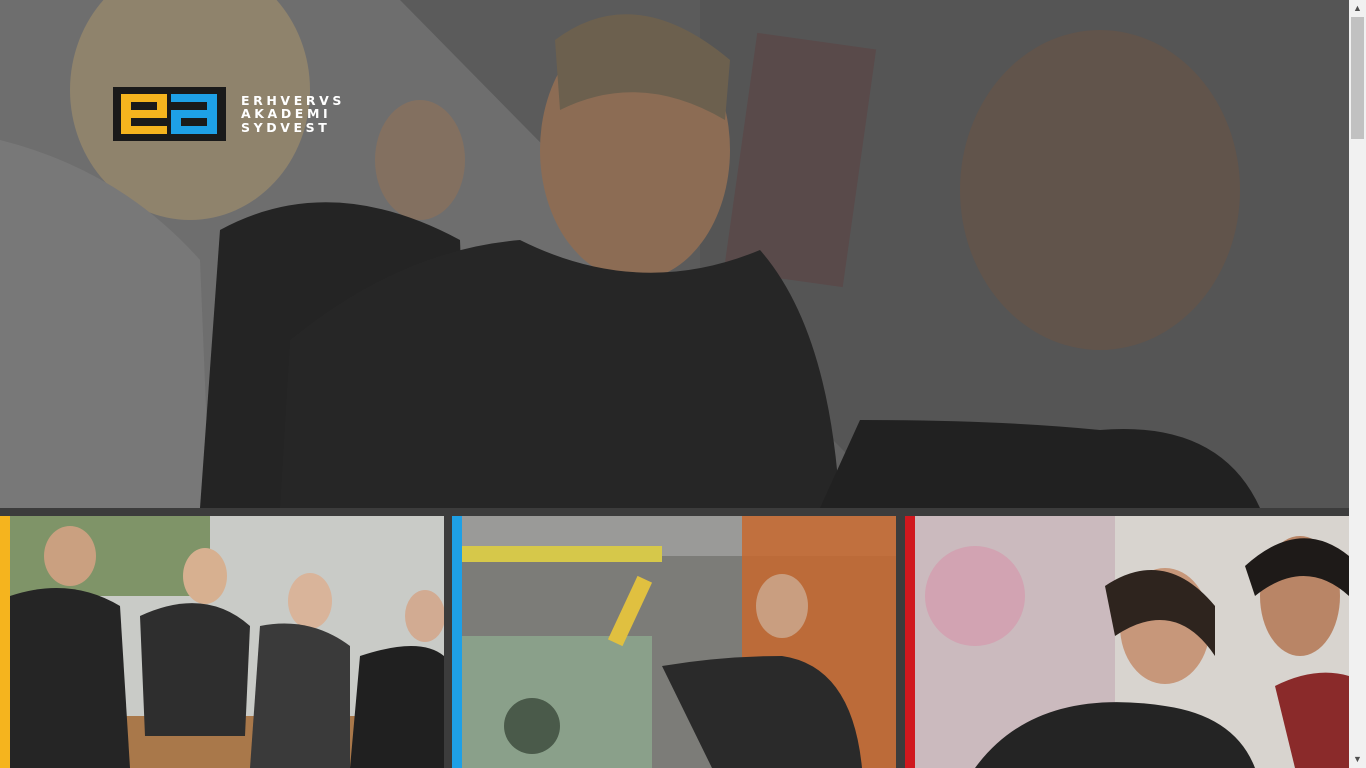 Image resolution: width=1366 pixels, height=768 pixels. I want to click on logo-line-3: SYDVEST, so click(286, 127).